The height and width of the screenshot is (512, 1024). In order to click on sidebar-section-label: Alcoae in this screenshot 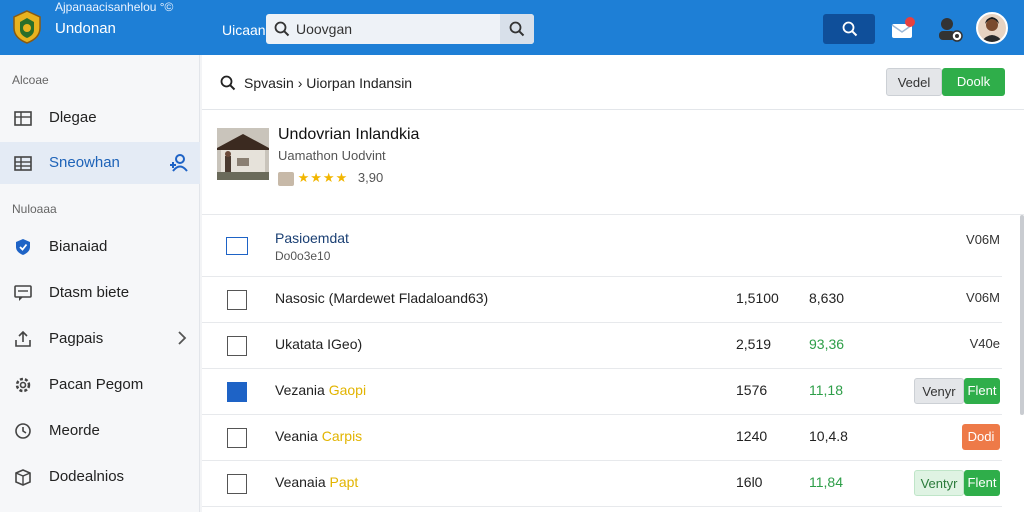, I will do `click(30, 80)`.